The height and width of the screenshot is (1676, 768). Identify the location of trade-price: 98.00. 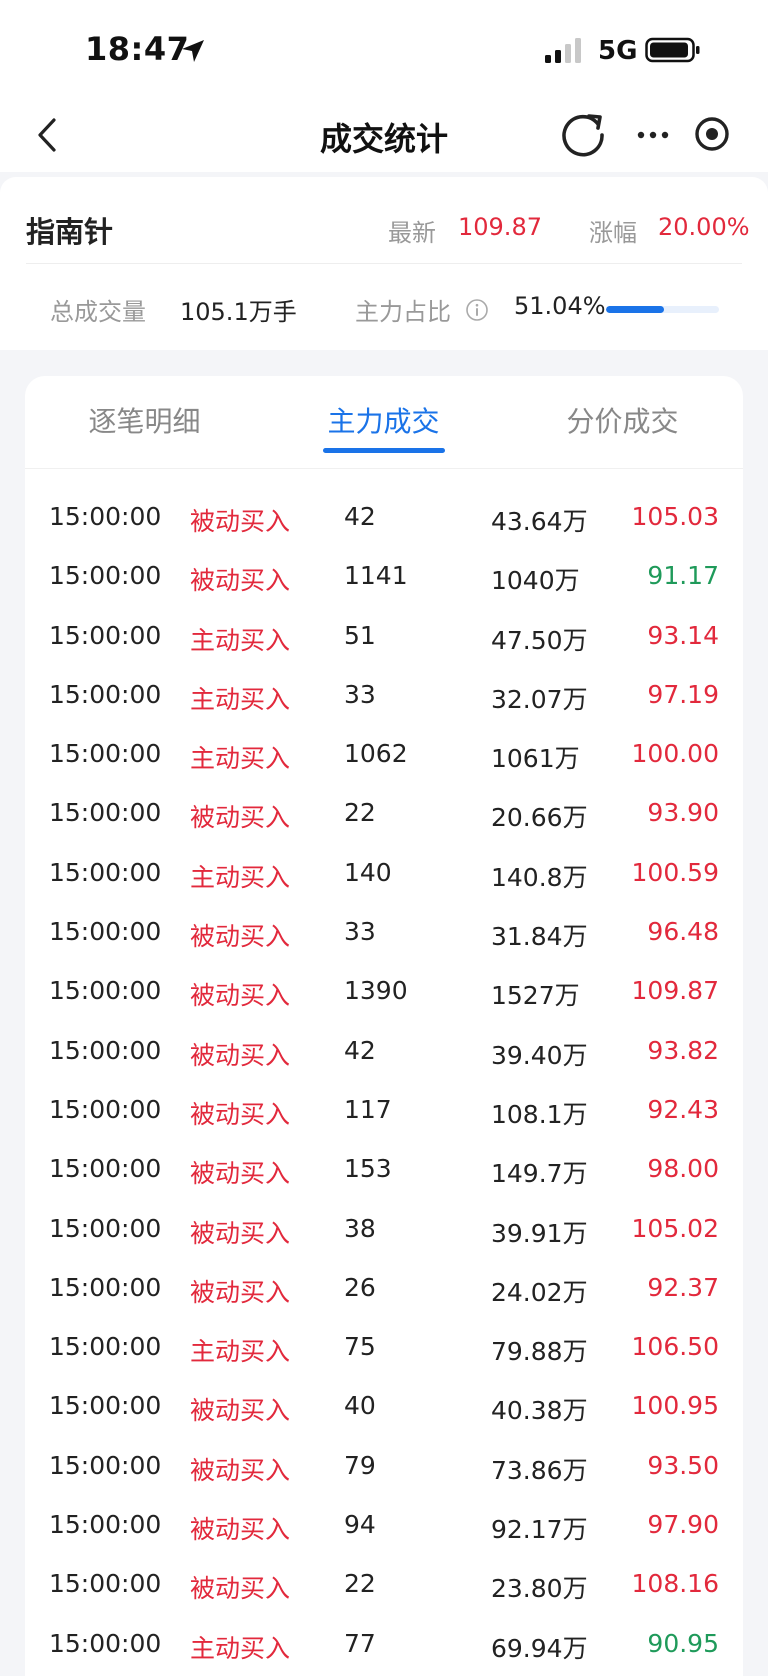
(683, 1169).